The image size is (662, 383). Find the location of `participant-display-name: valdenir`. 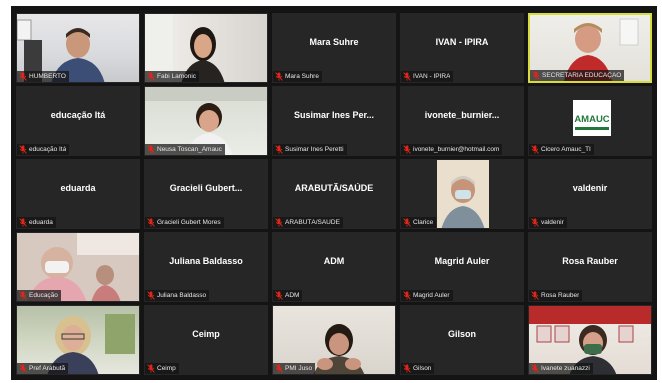

participant-display-name: valdenir is located at coordinates (590, 188).